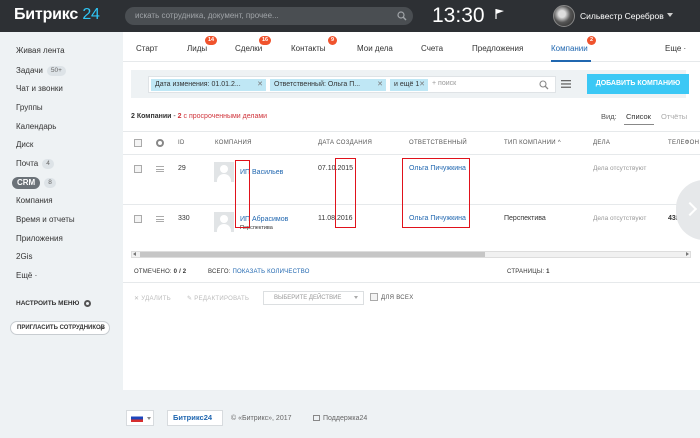 The image size is (700, 438). Describe the element at coordinates (500, 14) in the screenshot. I see `flag-icon` at that location.